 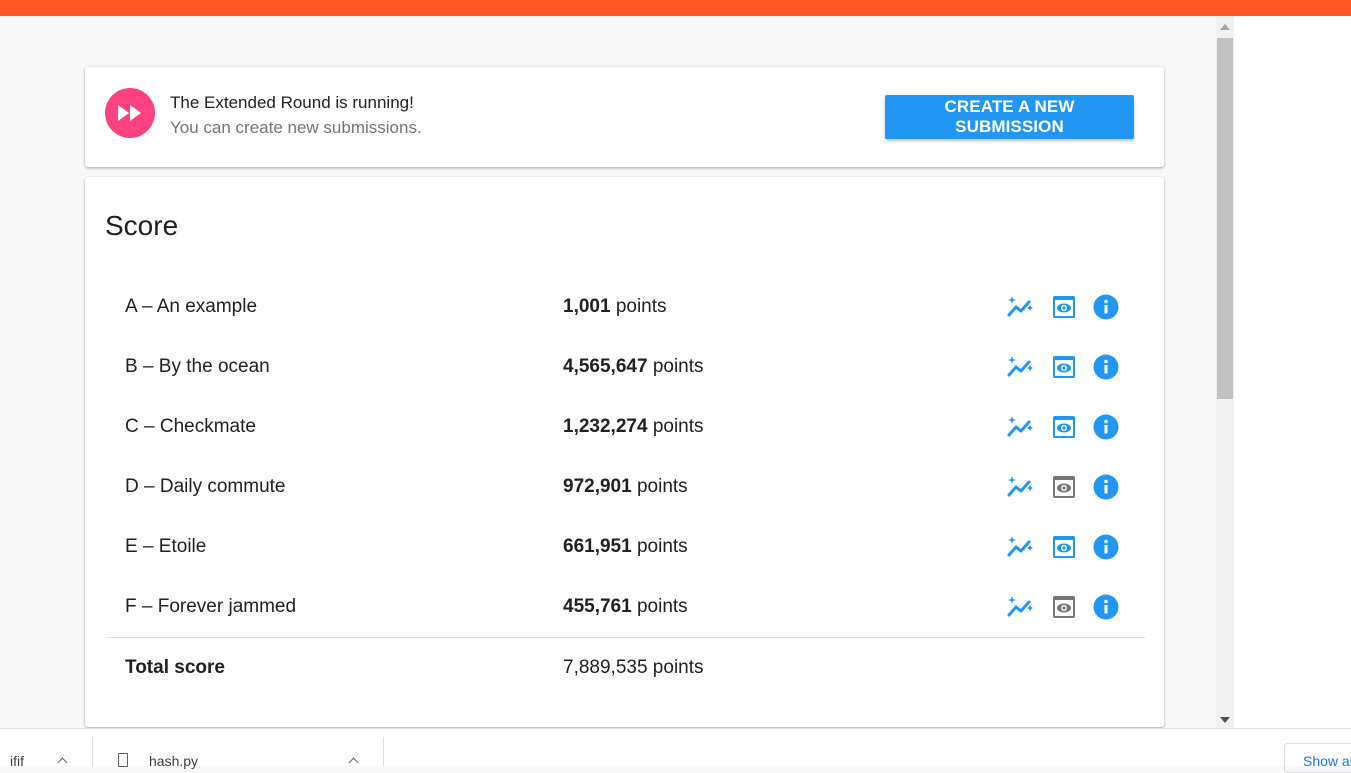 What do you see at coordinates (238, 749) in the screenshot?
I see `download-item: hash.py` at bounding box center [238, 749].